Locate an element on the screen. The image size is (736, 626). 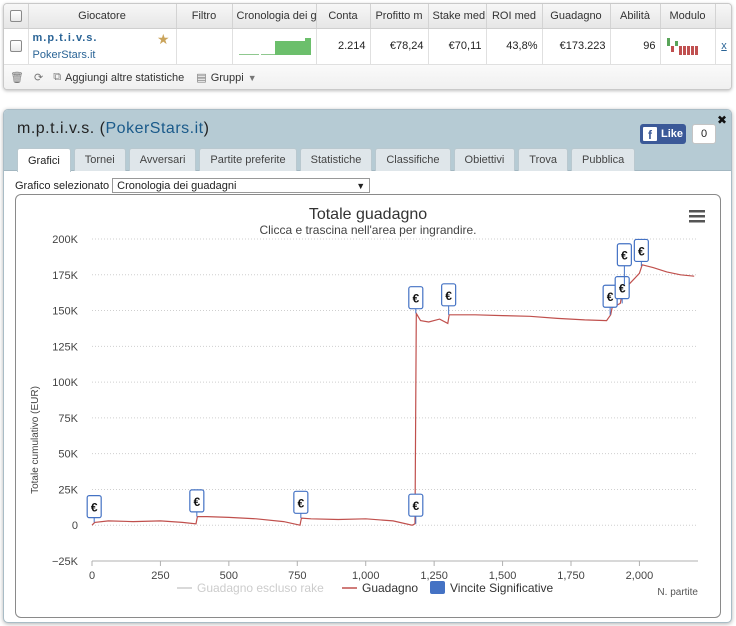
column-header-filter: Filtro is located at coordinates (204, 16).